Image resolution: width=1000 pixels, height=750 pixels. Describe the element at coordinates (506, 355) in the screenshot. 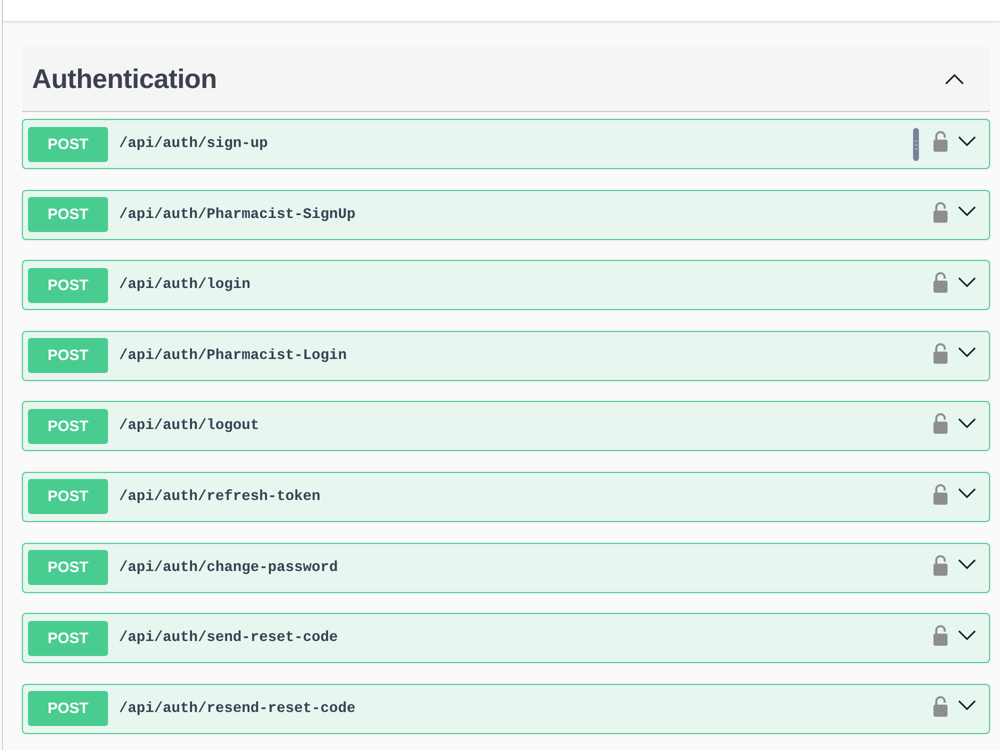

I see `endpoint-row: POST /api/auth/Pharmacist-Login` at that location.